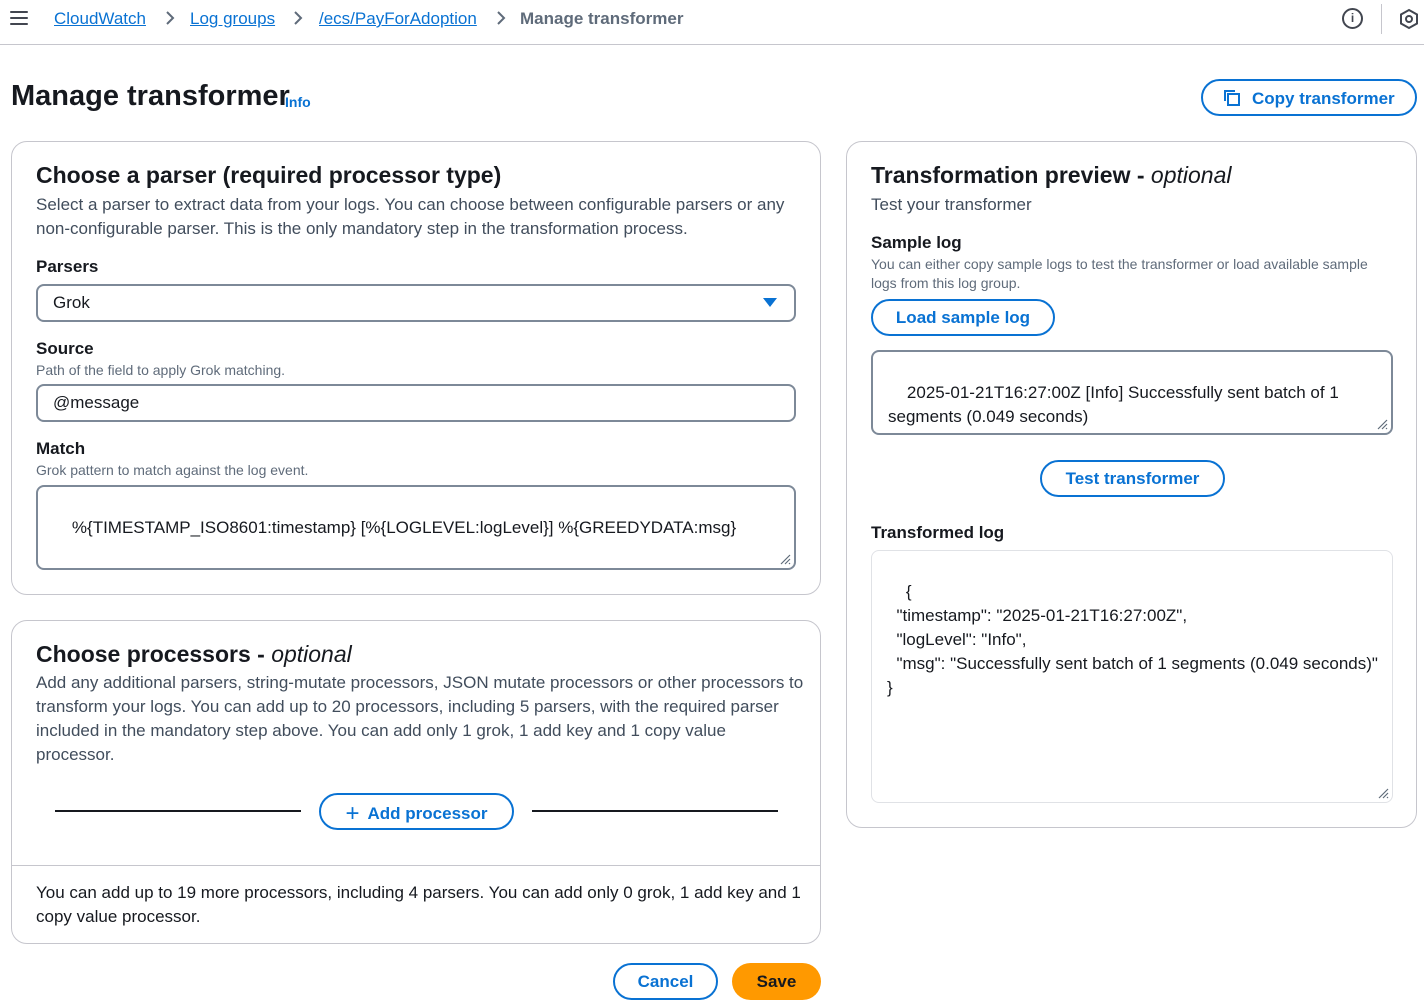  I want to click on copy-transformer-button: Copy transformer, so click(1309, 97).